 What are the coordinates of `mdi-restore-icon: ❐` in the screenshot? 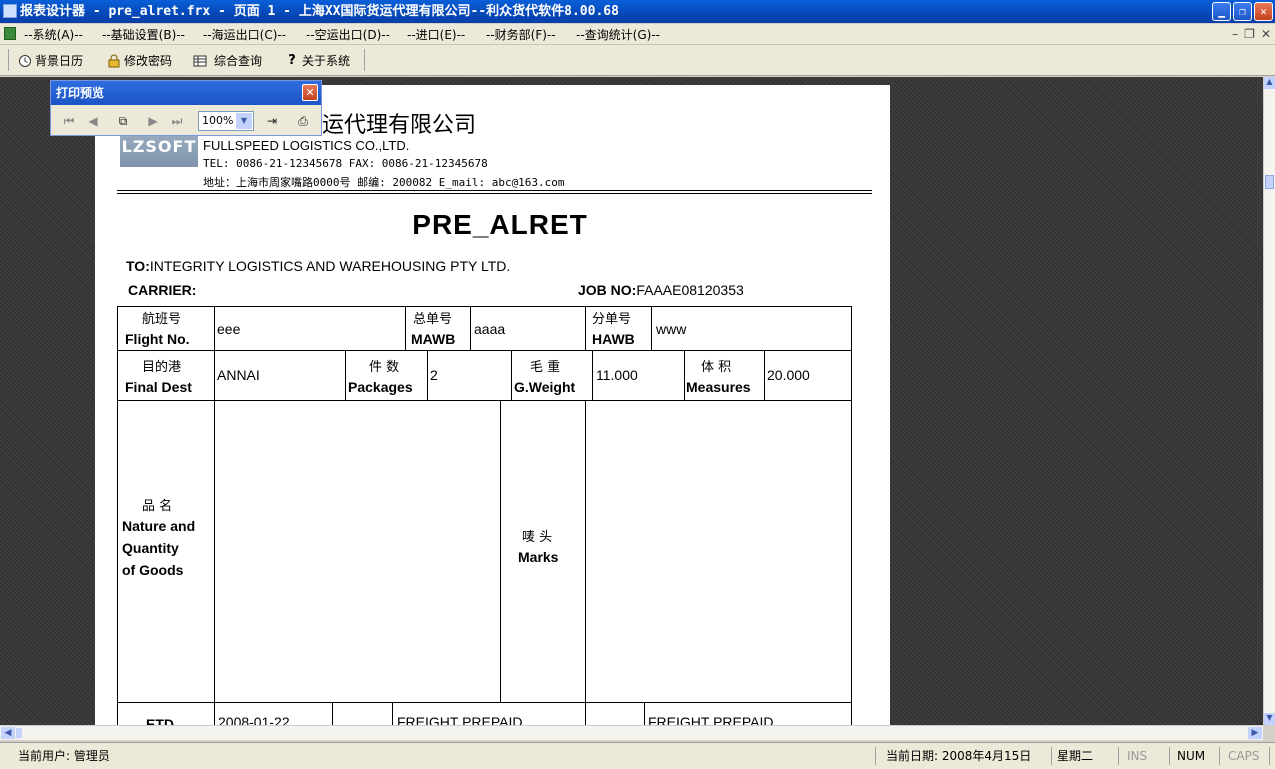 It's located at (1249, 34).